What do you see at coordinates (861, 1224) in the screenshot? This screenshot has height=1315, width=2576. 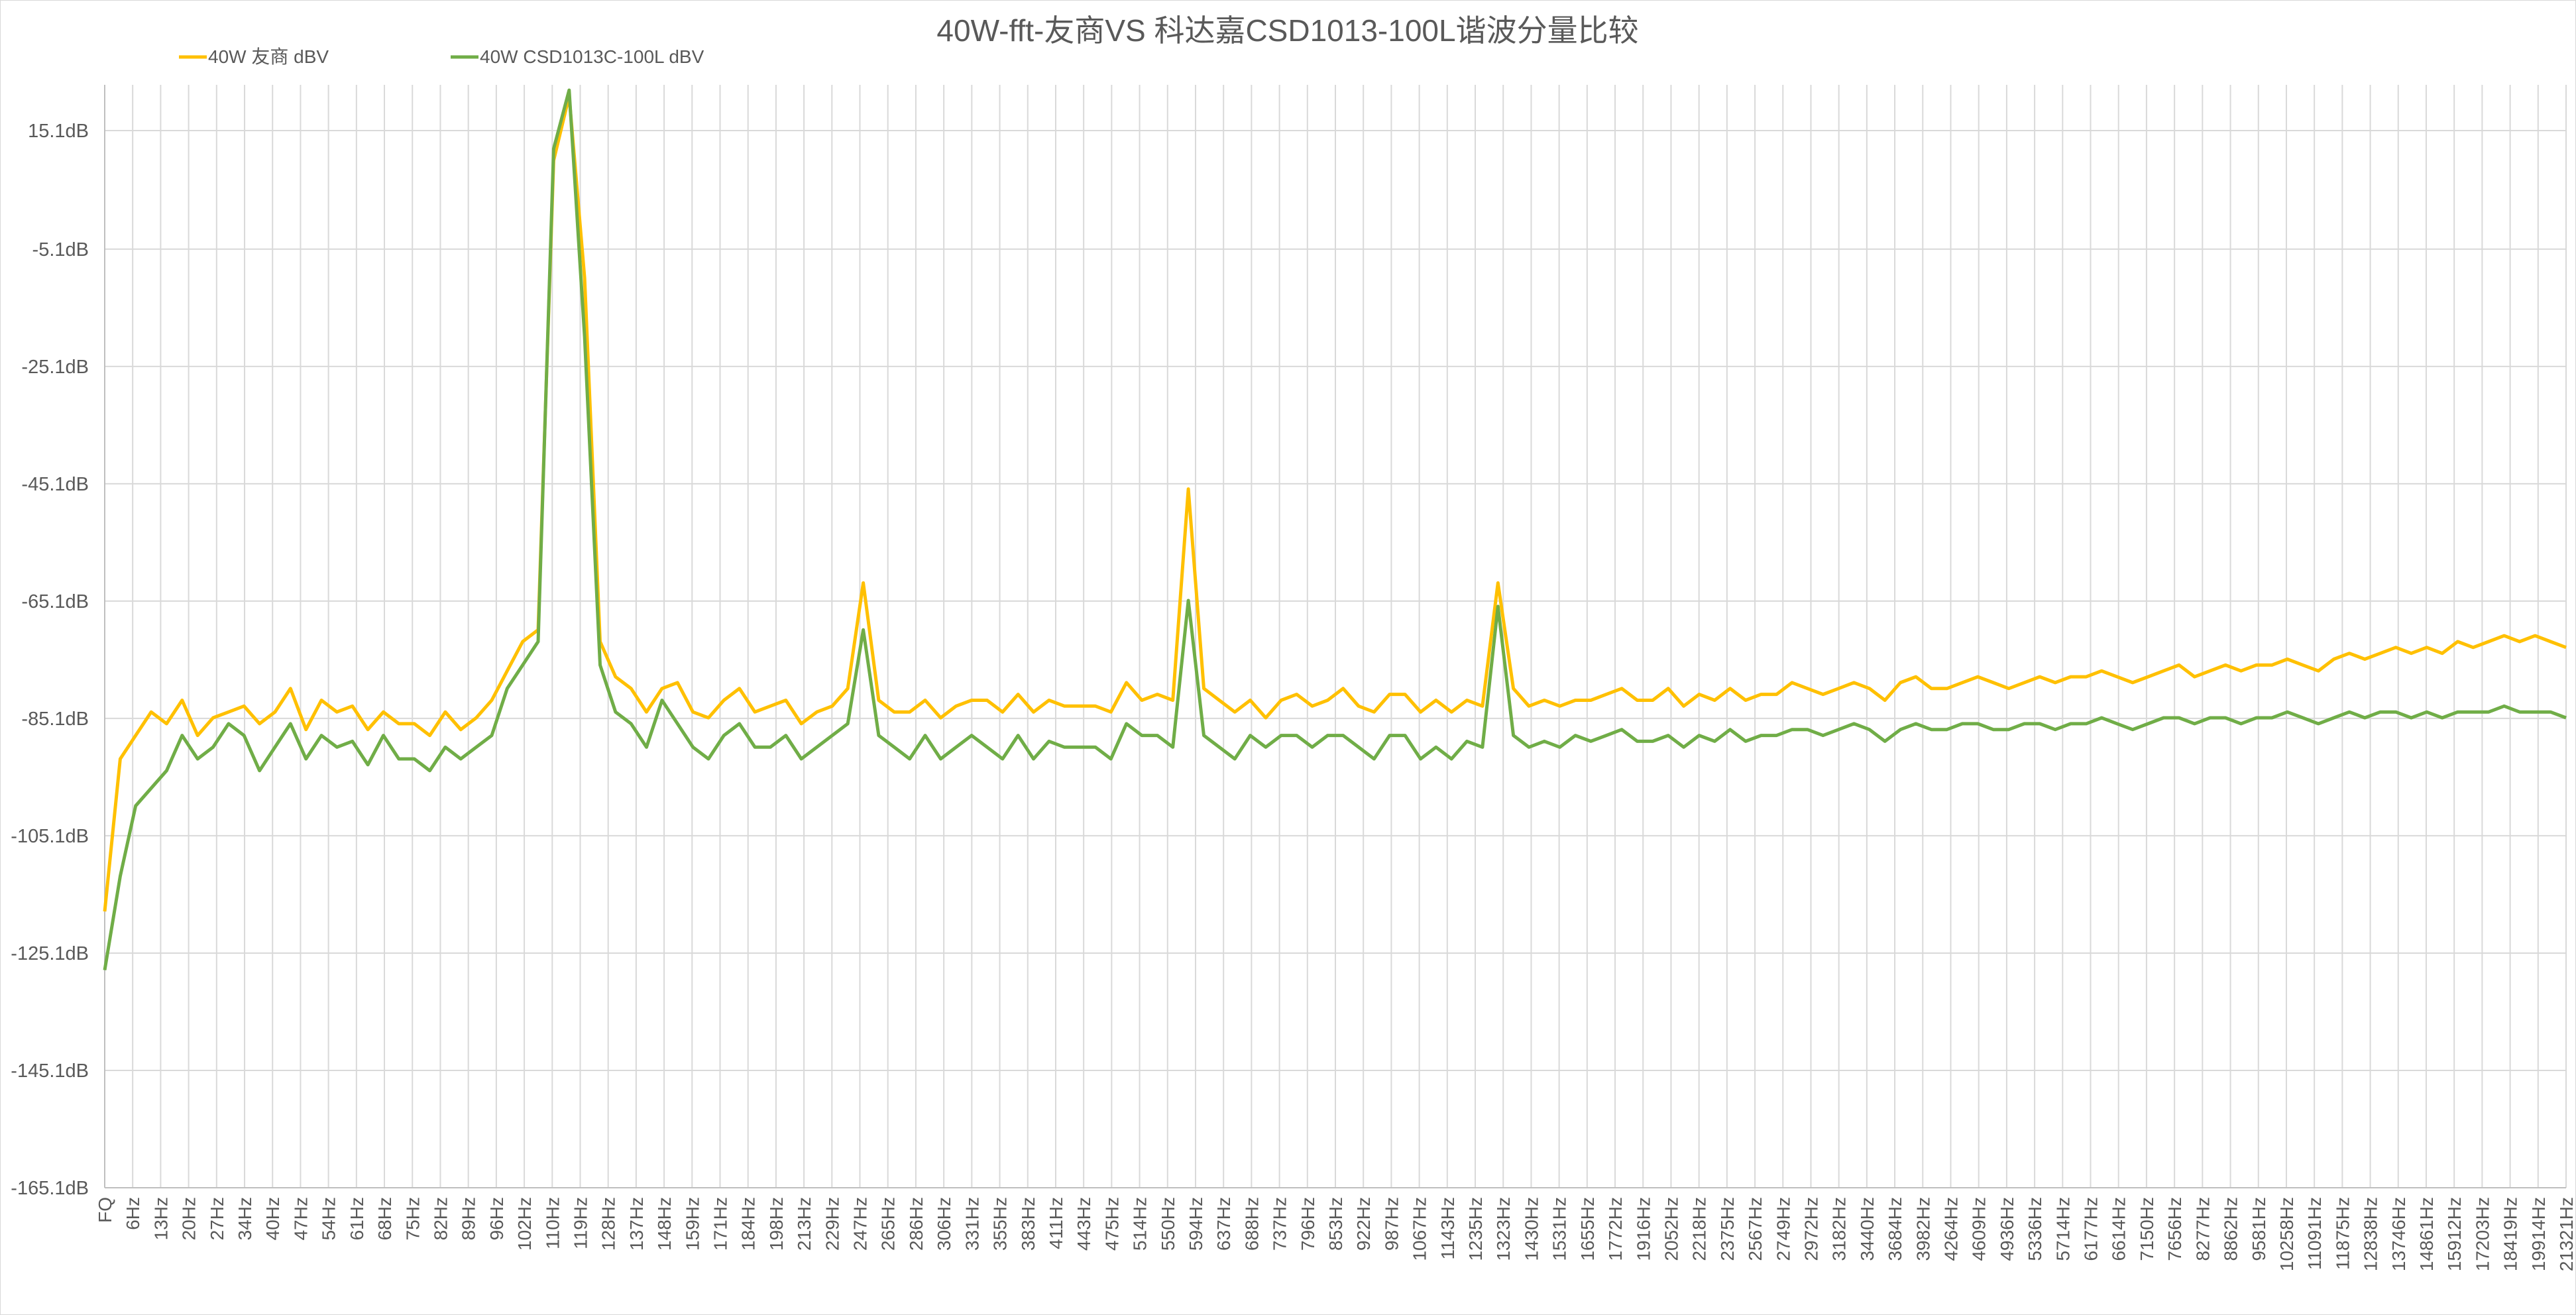 I see `x-tick-label: 247Hz` at bounding box center [861, 1224].